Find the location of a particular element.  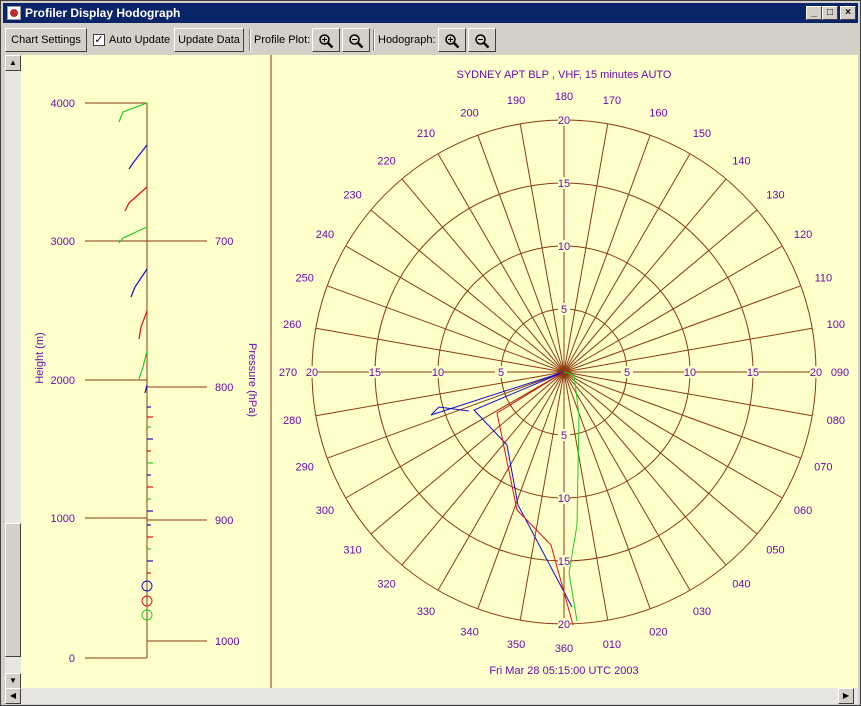

direction-label: 140 is located at coordinates (741, 162).